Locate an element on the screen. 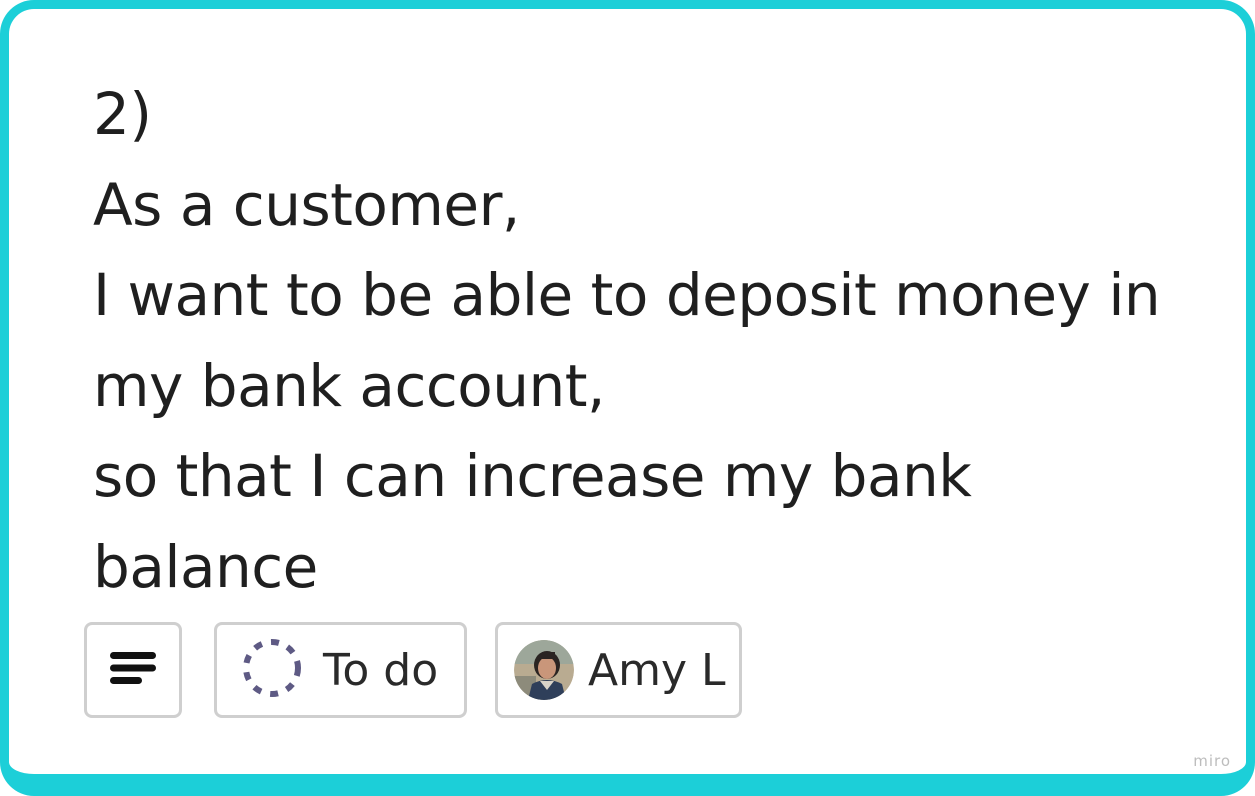  card-text-line: my bank account, is located at coordinates (349, 385).